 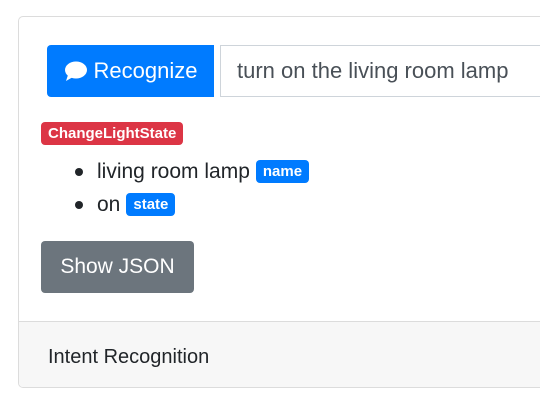 What do you see at coordinates (380, 71) in the screenshot?
I see `query-input` at bounding box center [380, 71].